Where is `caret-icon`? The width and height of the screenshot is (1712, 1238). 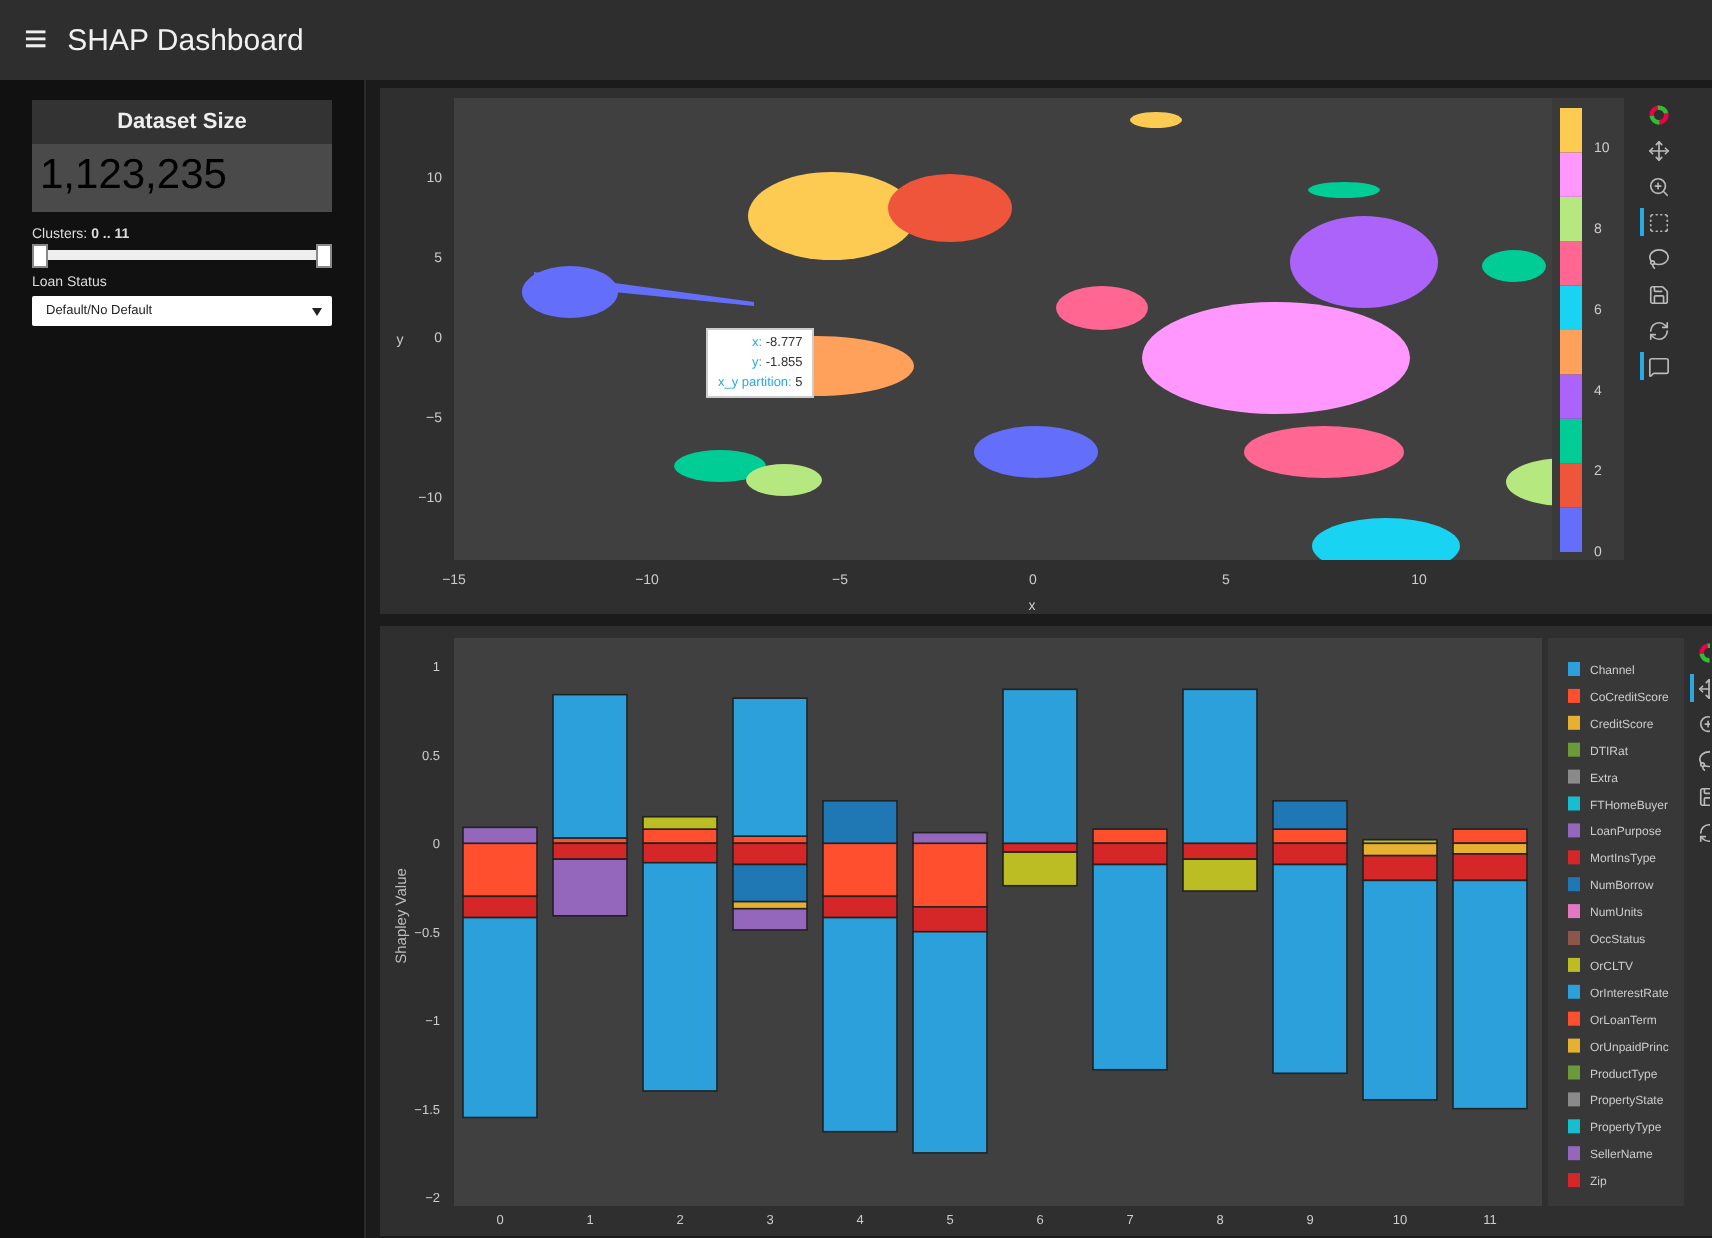 caret-icon is located at coordinates (317, 311).